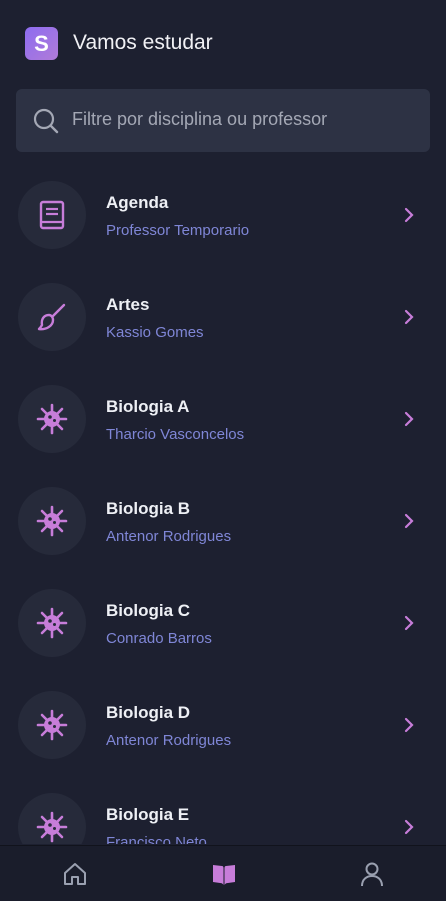 This screenshot has width=446, height=901. Describe the element at coordinates (41, 43) in the screenshot. I see `app-logo: S` at that location.